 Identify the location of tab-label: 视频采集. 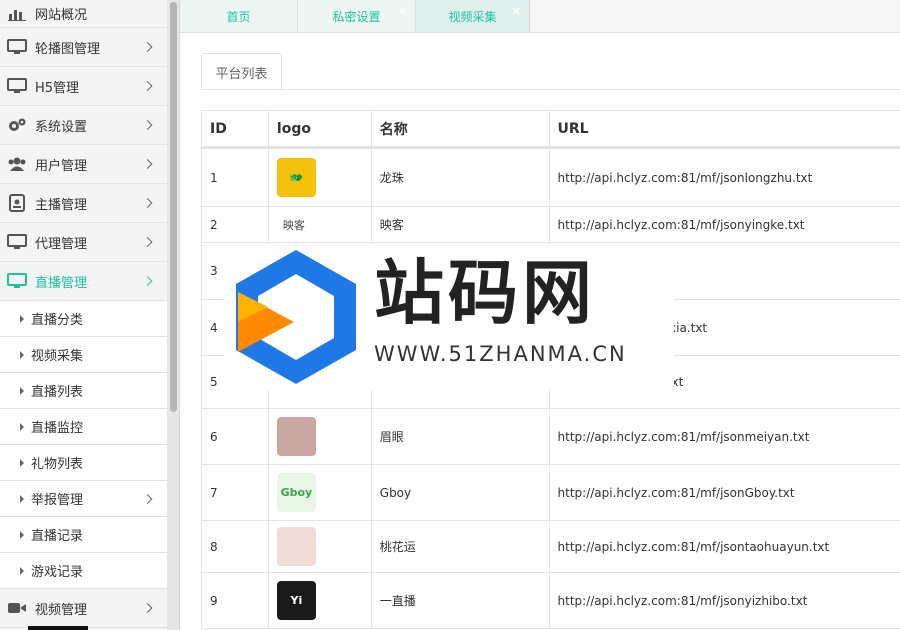
(472, 16).